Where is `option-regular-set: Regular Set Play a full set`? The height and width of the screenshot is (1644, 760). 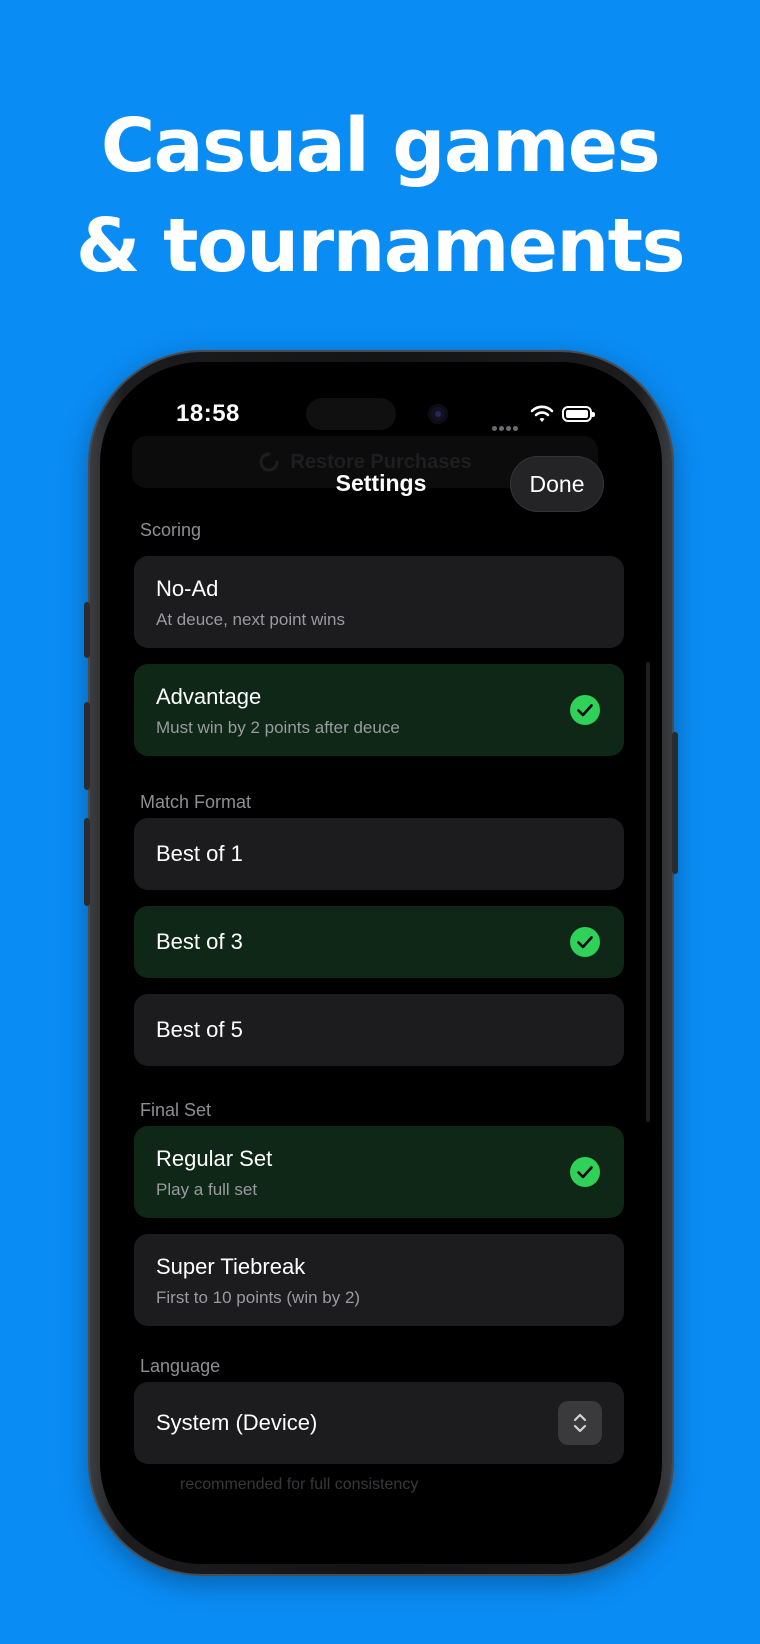
option-regular-set: Regular Set Play a full set is located at coordinates (379, 1172).